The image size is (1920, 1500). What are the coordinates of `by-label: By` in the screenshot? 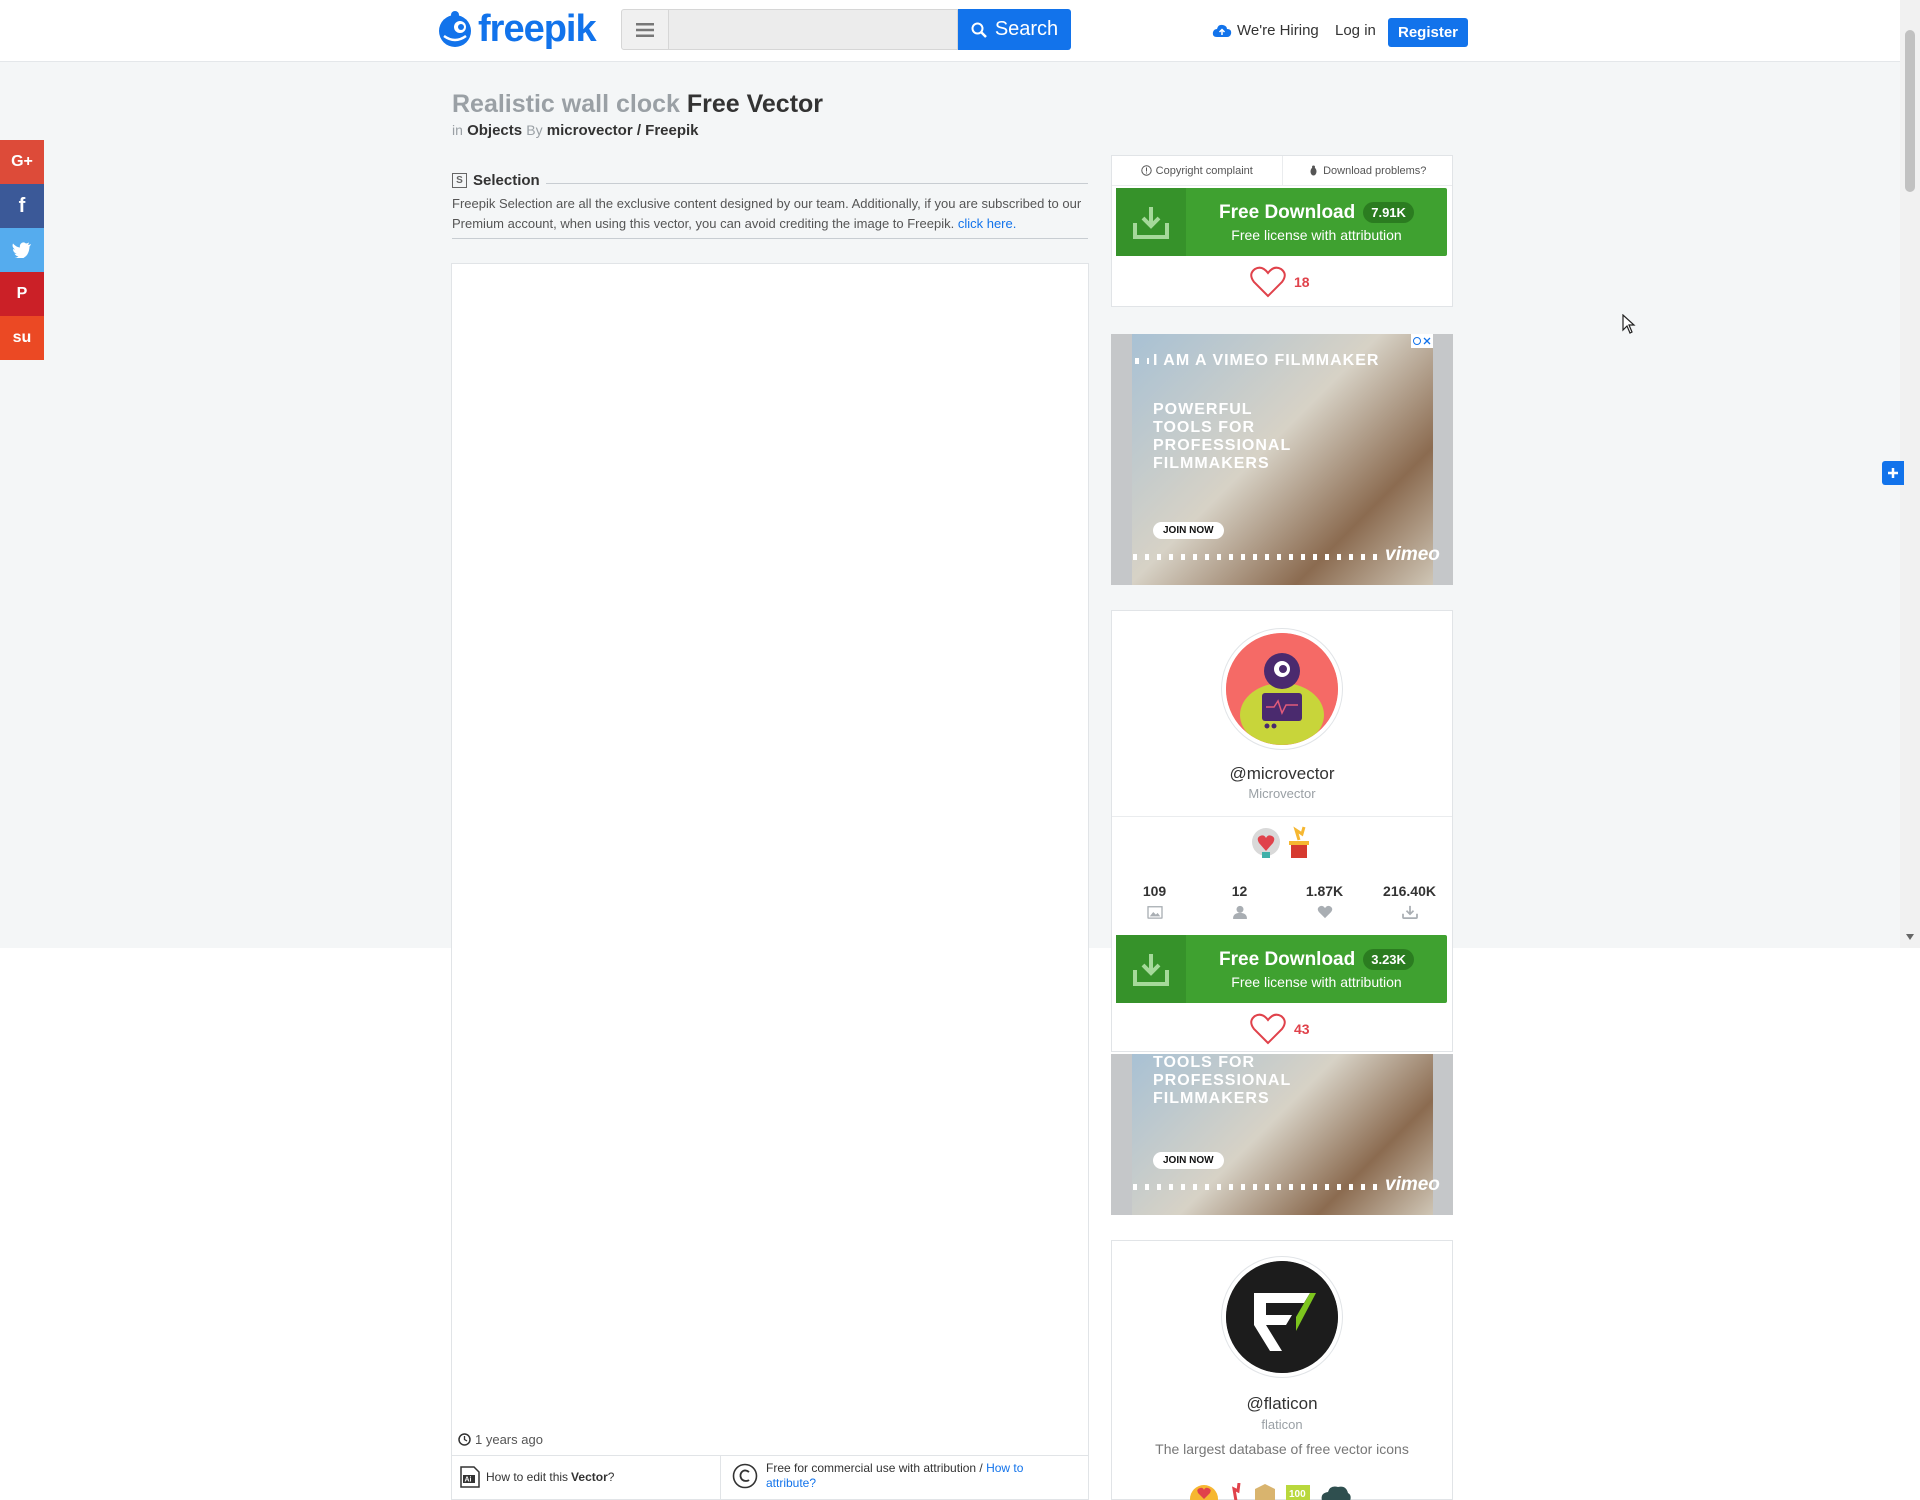 It's located at (534, 130).